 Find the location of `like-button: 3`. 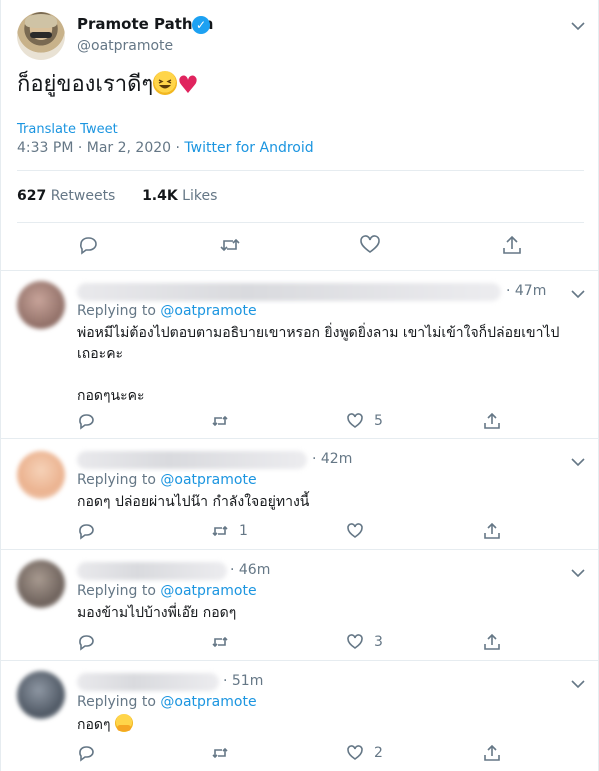

like-button: 3 is located at coordinates (364, 642).